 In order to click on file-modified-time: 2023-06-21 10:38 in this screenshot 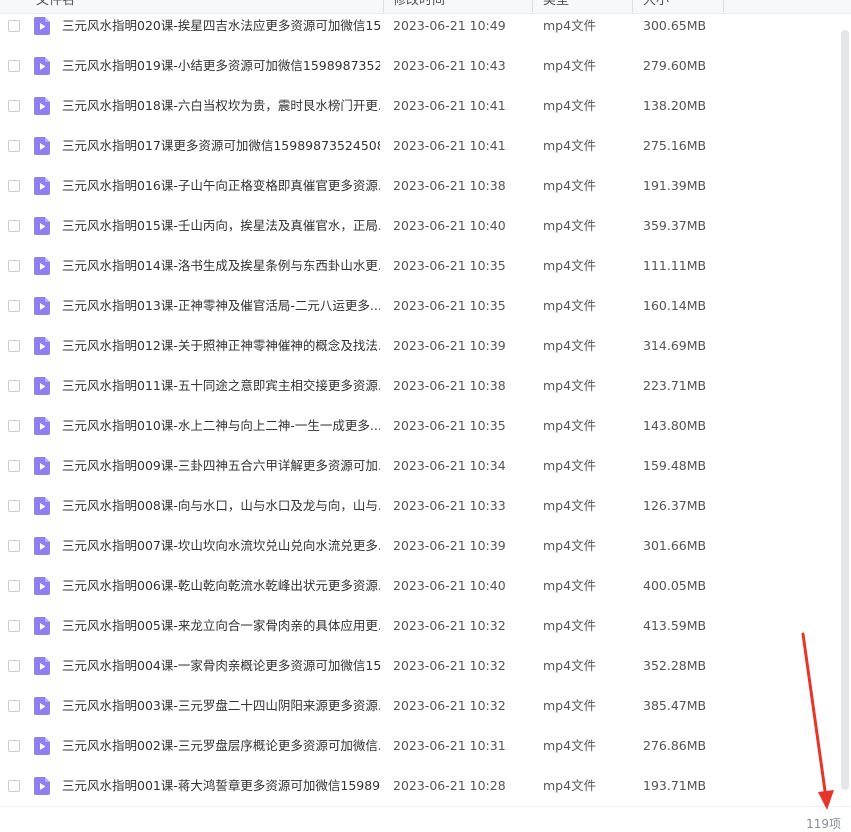, I will do `click(449, 385)`.